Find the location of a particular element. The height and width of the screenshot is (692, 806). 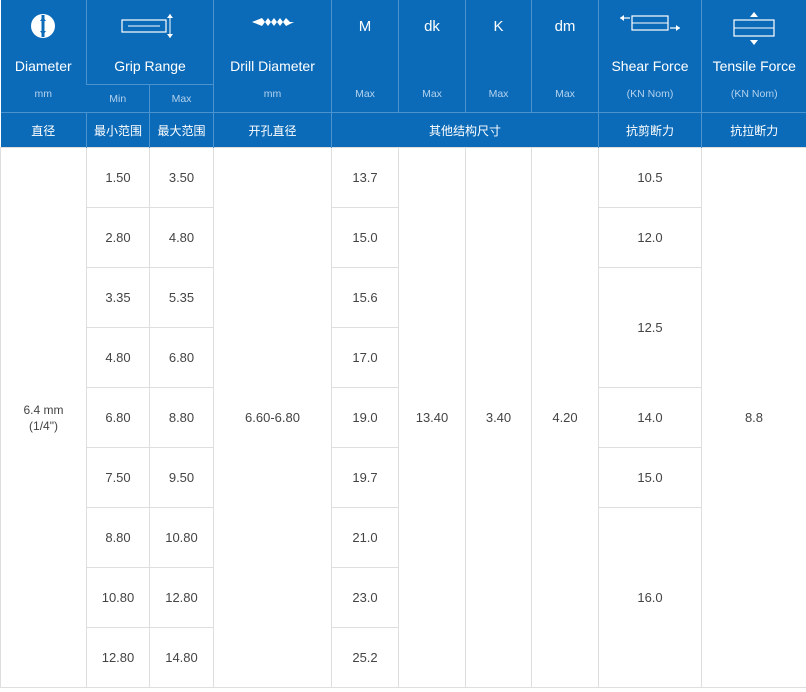

shear-cell: 12.5 is located at coordinates (650, 327).